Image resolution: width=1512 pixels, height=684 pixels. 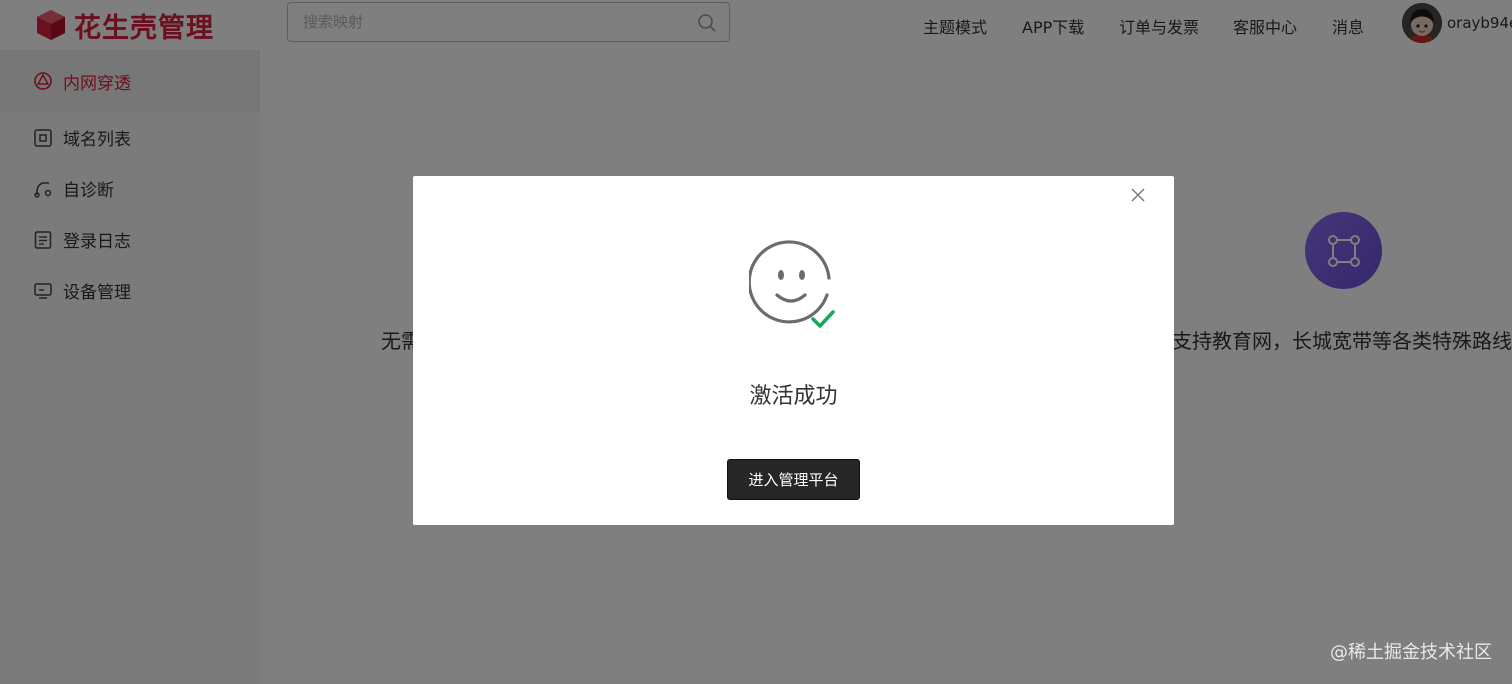 What do you see at coordinates (792, 284) in the screenshot?
I see `smiley-success-icon` at bounding box center [792, 284].